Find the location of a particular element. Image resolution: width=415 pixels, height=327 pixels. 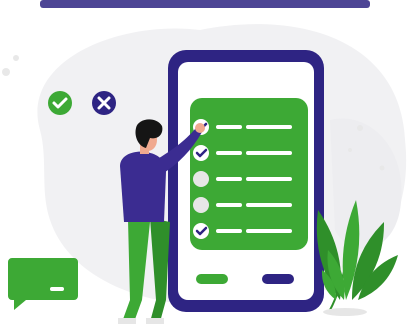

ground-shadow is located at coordinates (345, 312).